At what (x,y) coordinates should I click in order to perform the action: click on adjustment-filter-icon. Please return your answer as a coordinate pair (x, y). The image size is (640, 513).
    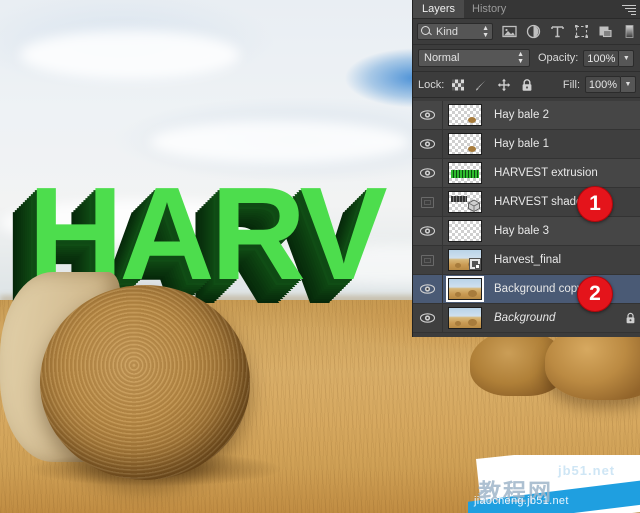
    Looking at the image, I should click on (533, 31).